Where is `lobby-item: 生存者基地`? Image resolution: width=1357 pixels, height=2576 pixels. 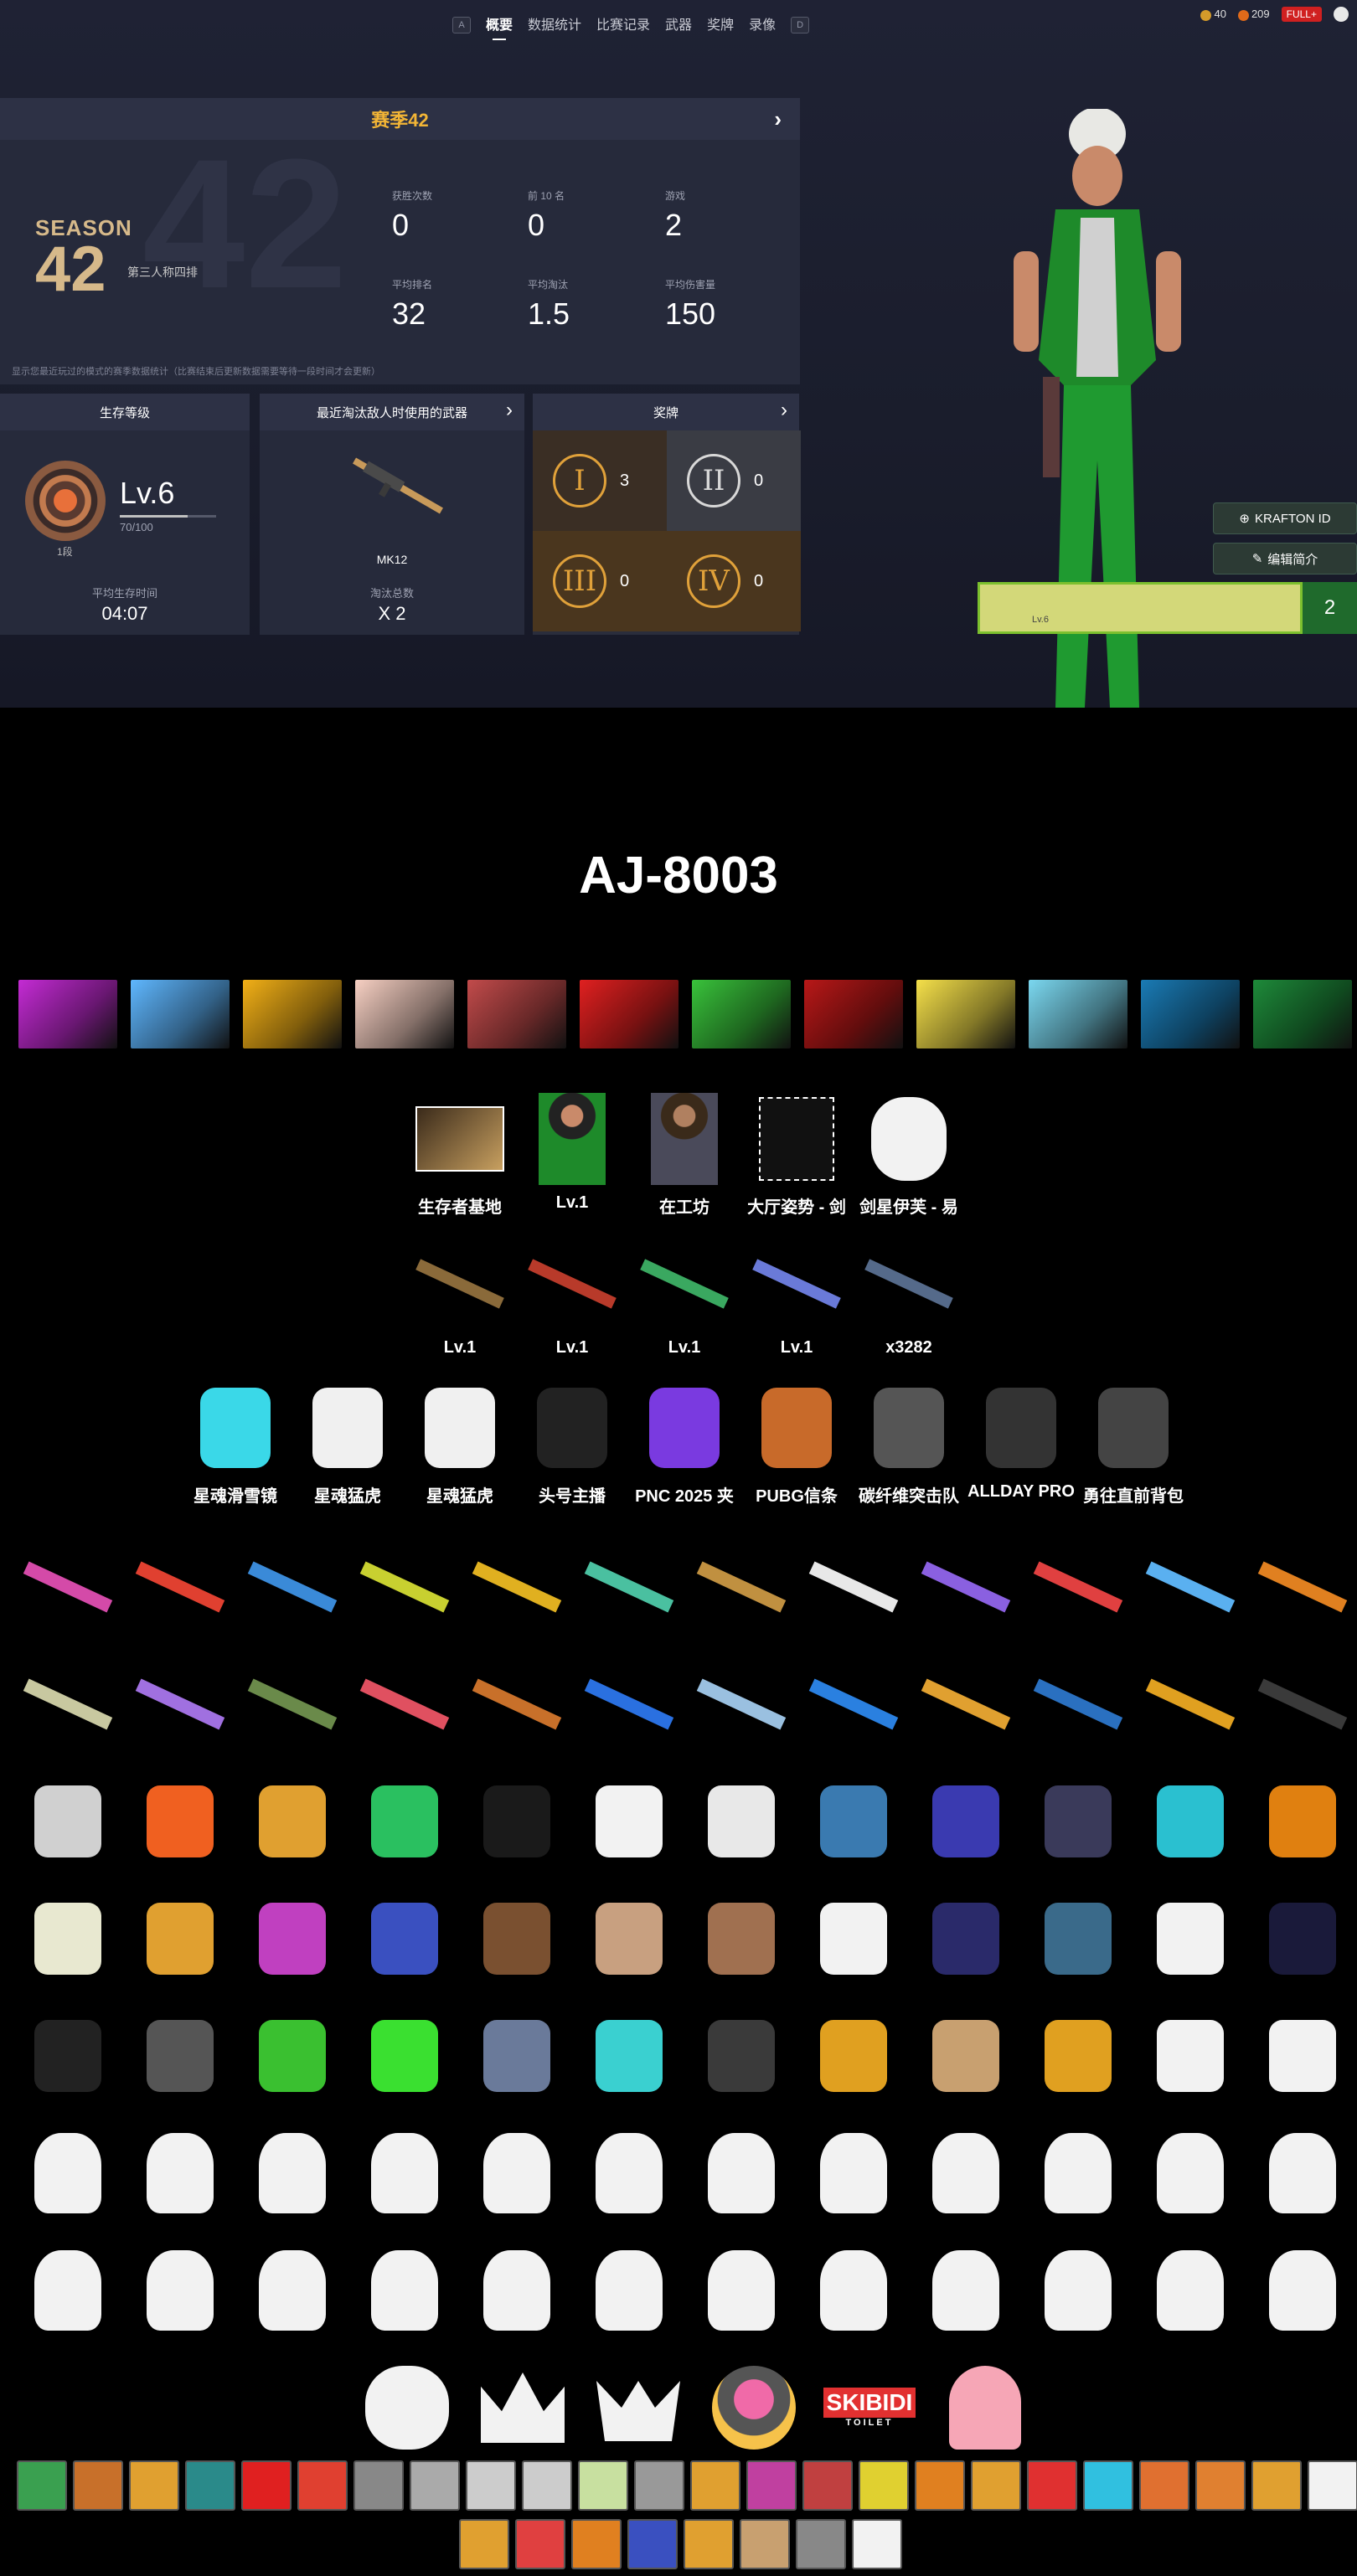
lobby-item: 生存者基地 is located at coordinates (460, 1155).